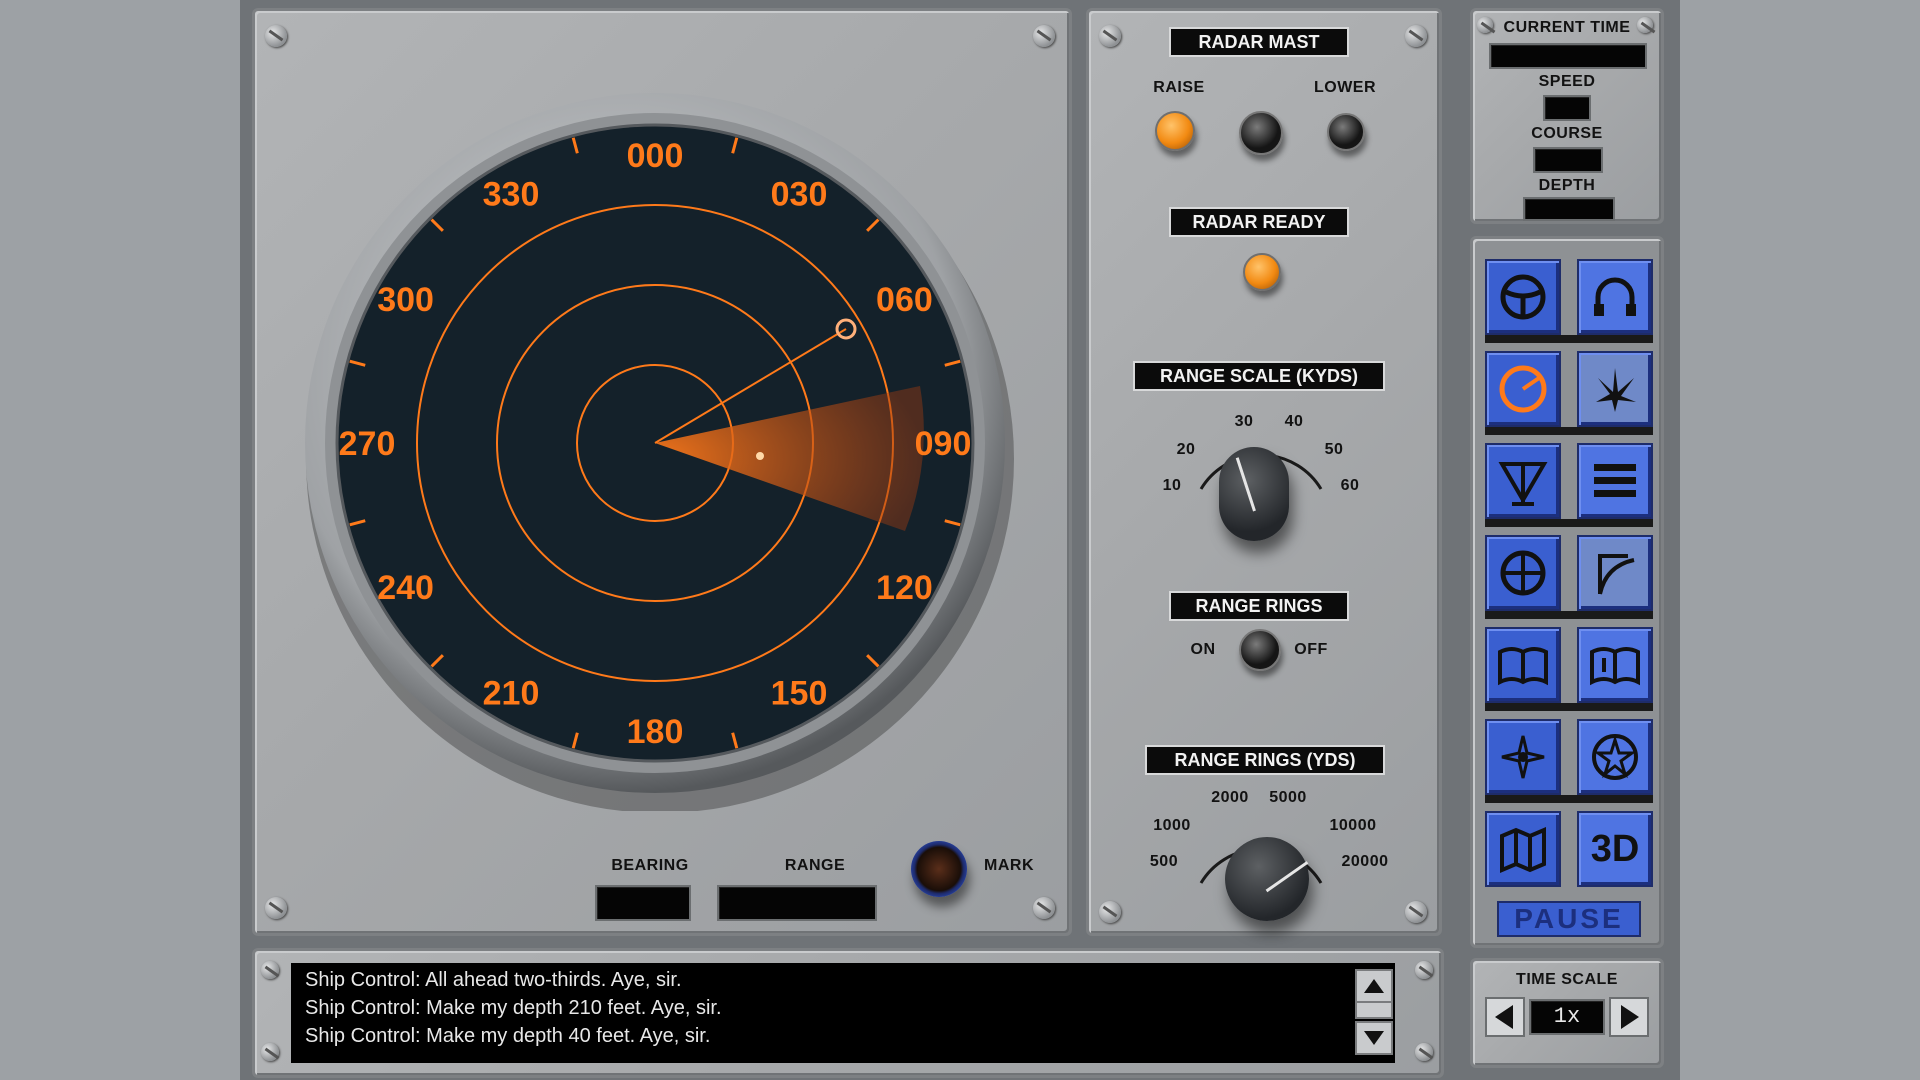 Image resolution: width=1920 pixels, height=1080 pixels. Describe the element at coordinates (1615, 573) in the screenshot. I see `chart-icon` at that location.